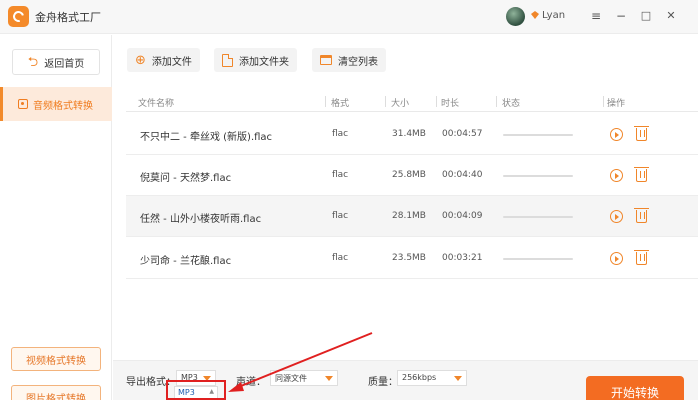 The height and width of the screenshot is (400, 698). Describe the element at coordinates (621, 16) in the screenshot. I see `minimize-icon: −` at that location.